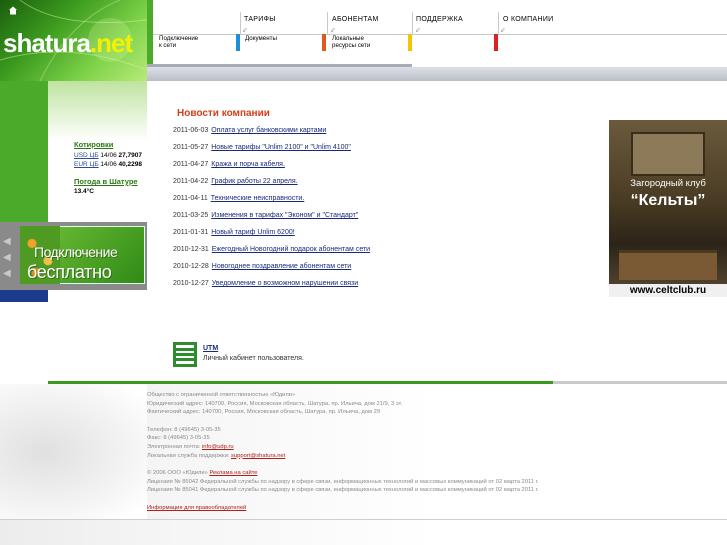 This screenshot has height=545, width=727. What do you see at coordinates (69, 272) in the screenshot?
I see `promo-banner-line2: бесплатно` at bounding box center [69, 272].